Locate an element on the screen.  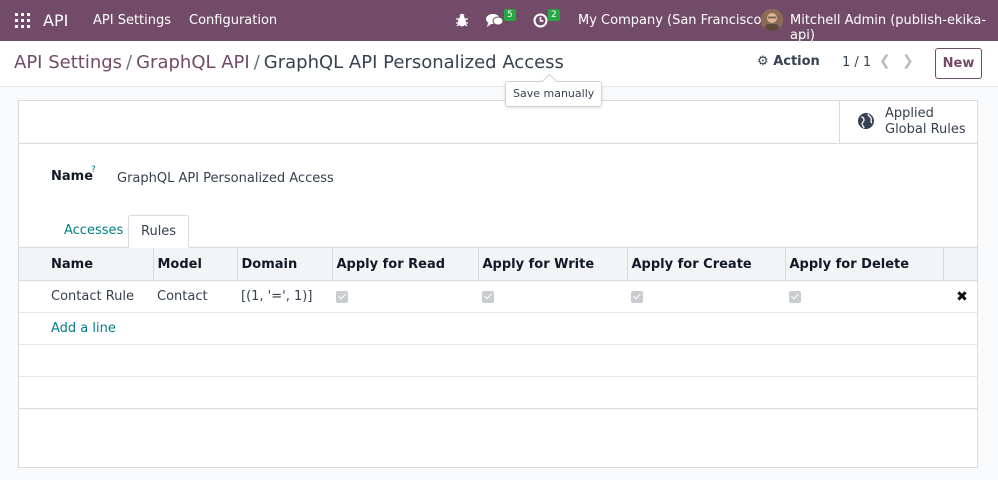
stat-button-line1: Applied is located at coordinates (909, 113).